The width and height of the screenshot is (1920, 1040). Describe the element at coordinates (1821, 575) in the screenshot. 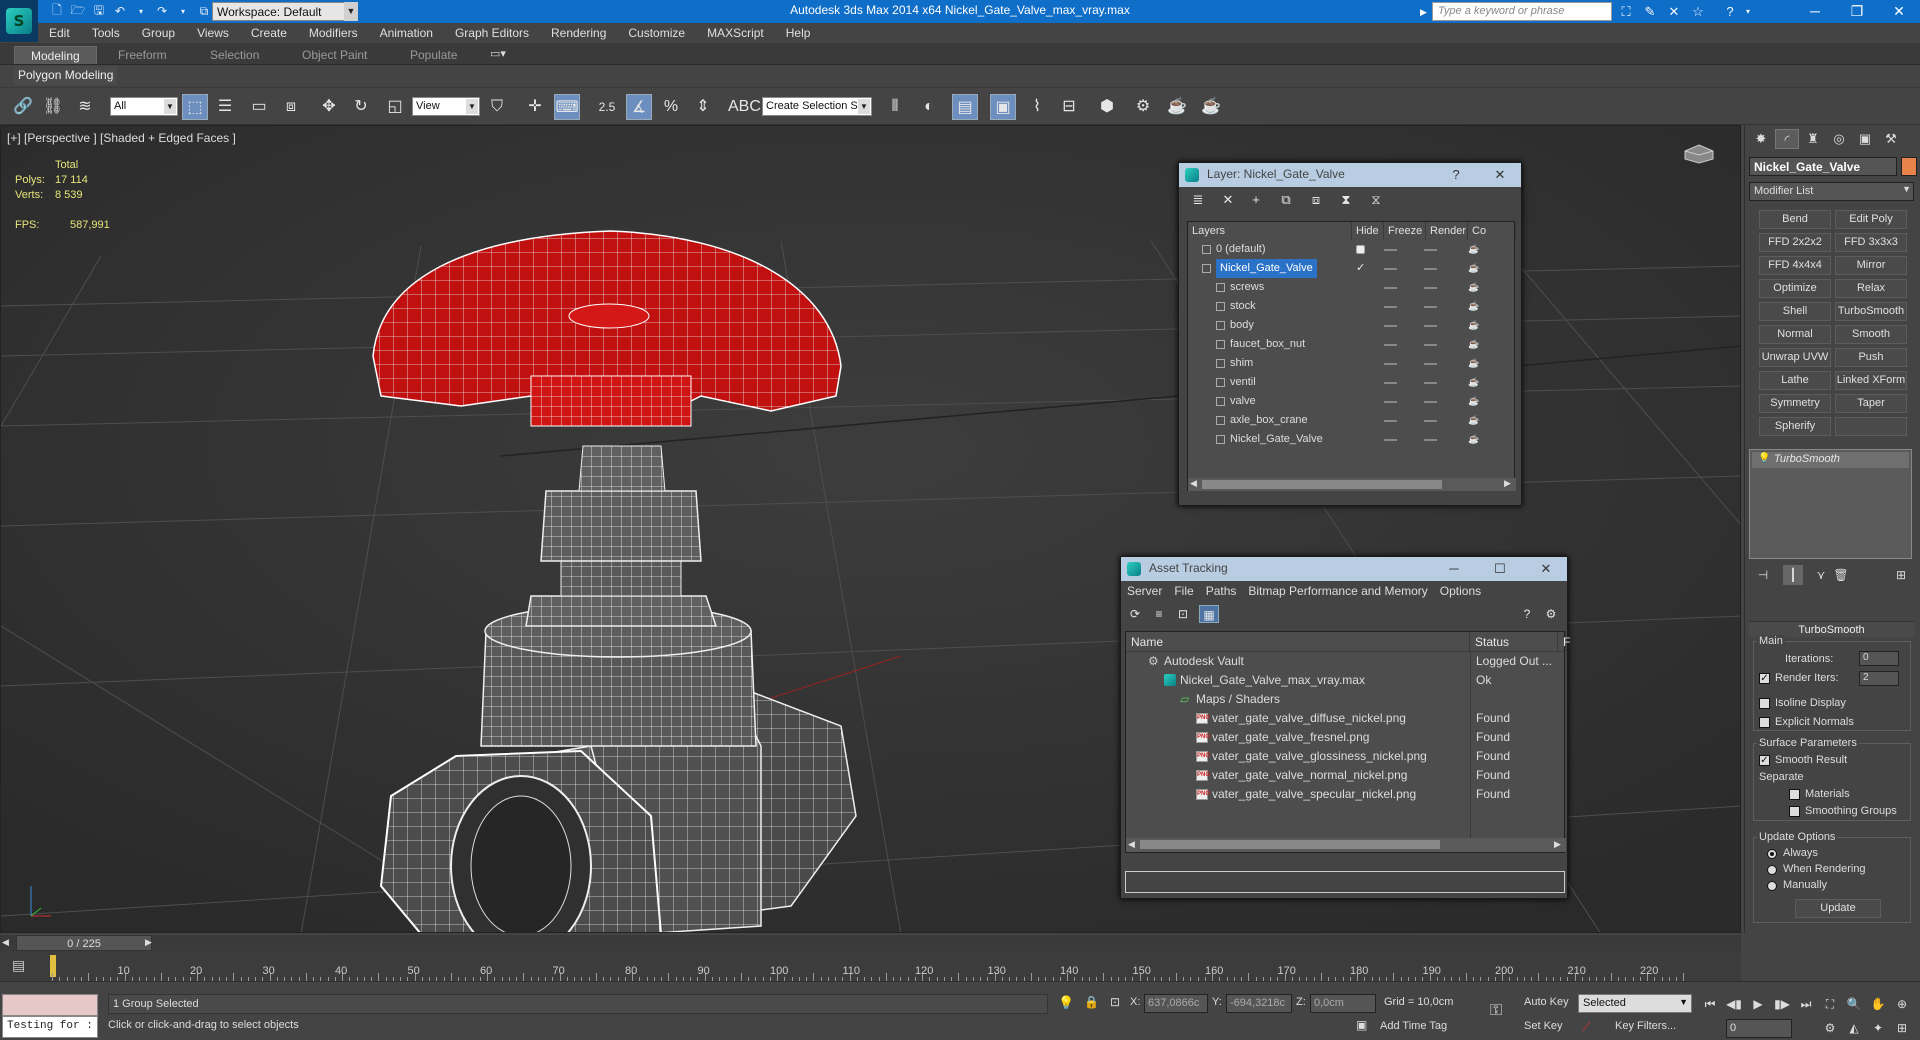

I see `make-unique-icon: ⋎` at that location.